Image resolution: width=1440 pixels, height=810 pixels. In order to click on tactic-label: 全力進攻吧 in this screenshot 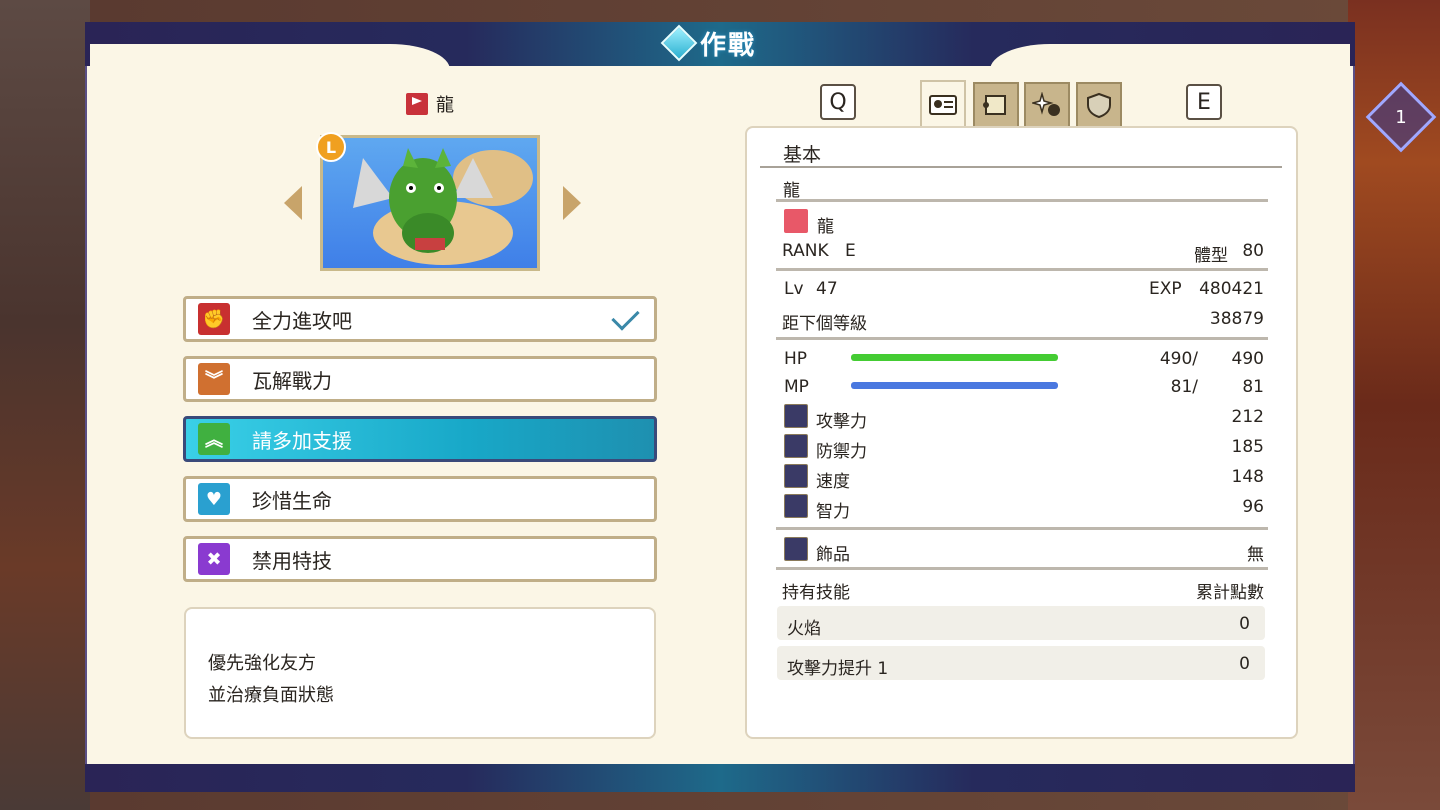, I will do `click(302, 320)`.